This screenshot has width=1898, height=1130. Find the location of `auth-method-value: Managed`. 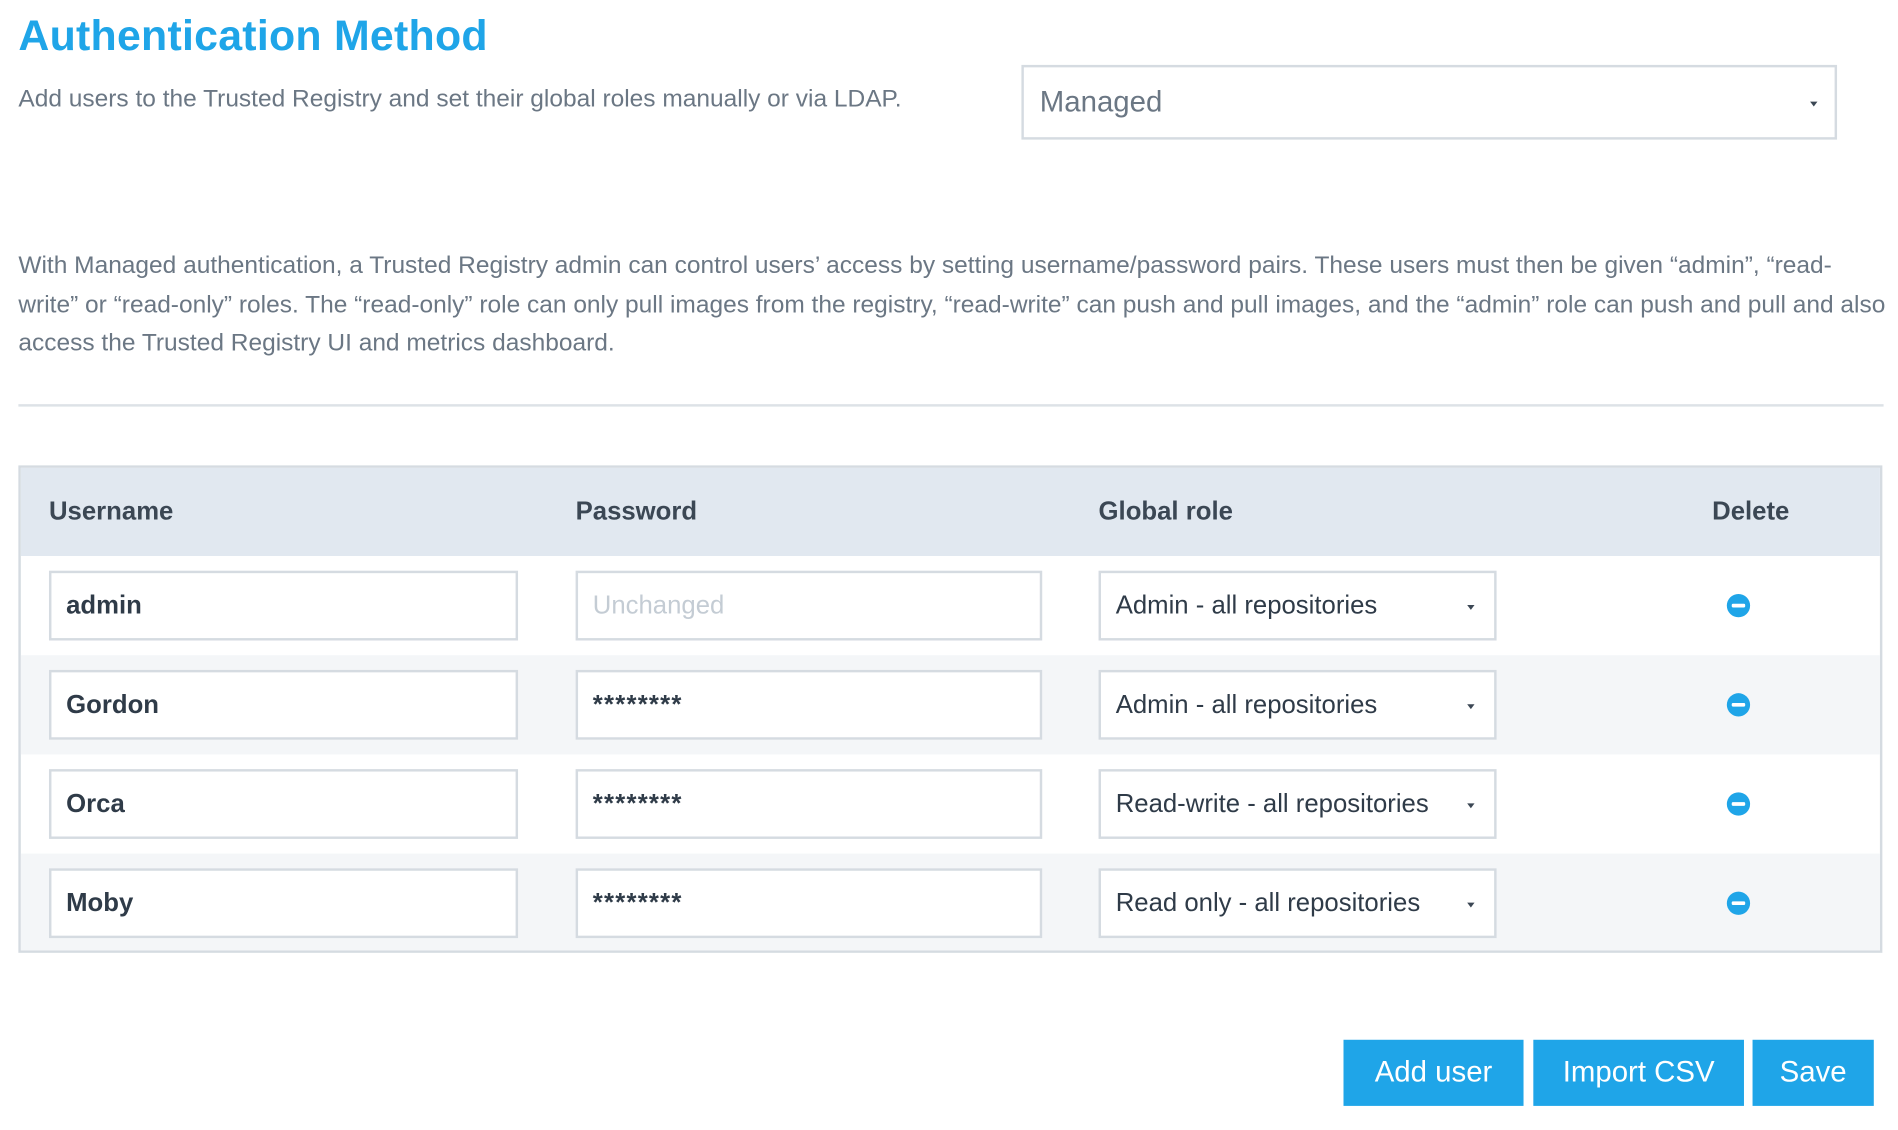

auth-method-value: Managed is located at coordinates (1101, 102).